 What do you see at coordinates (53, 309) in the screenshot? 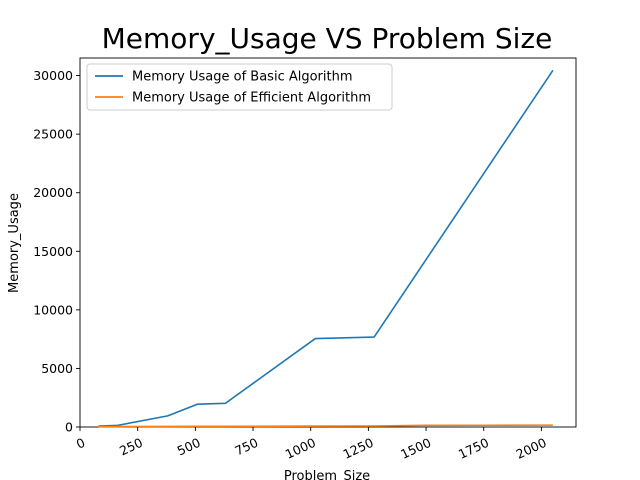
I see `y-tick-label: 10000` at bounding box center [53, 309].